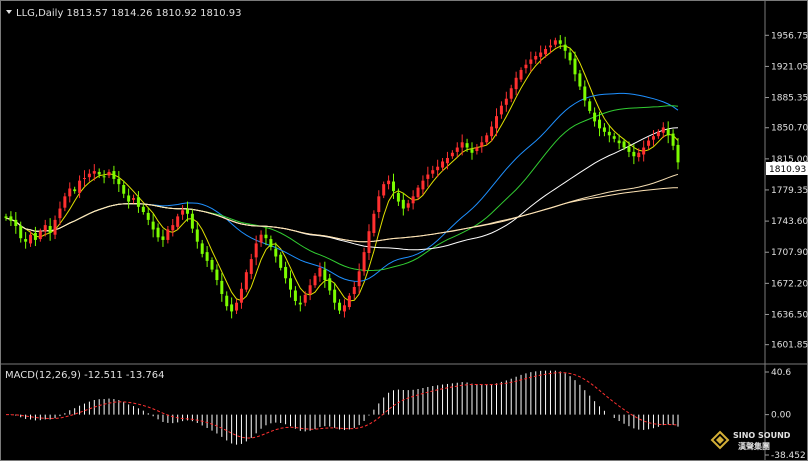 The height and width of the screenshot is (461, 808). Describe the element at coordinates (789, 222) in the screenshot. I see `price-tick-label: 1743.60` at that location.